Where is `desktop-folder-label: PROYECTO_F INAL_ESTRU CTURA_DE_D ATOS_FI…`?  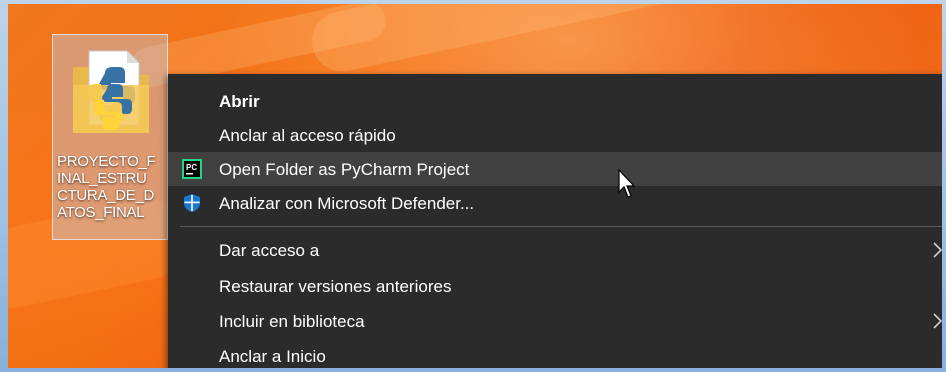 desktop-folder-label: PROYECTO_F INAL_ESTRU CTURA_DE_D ATOS_FI… is located at coordinates (106, 187).